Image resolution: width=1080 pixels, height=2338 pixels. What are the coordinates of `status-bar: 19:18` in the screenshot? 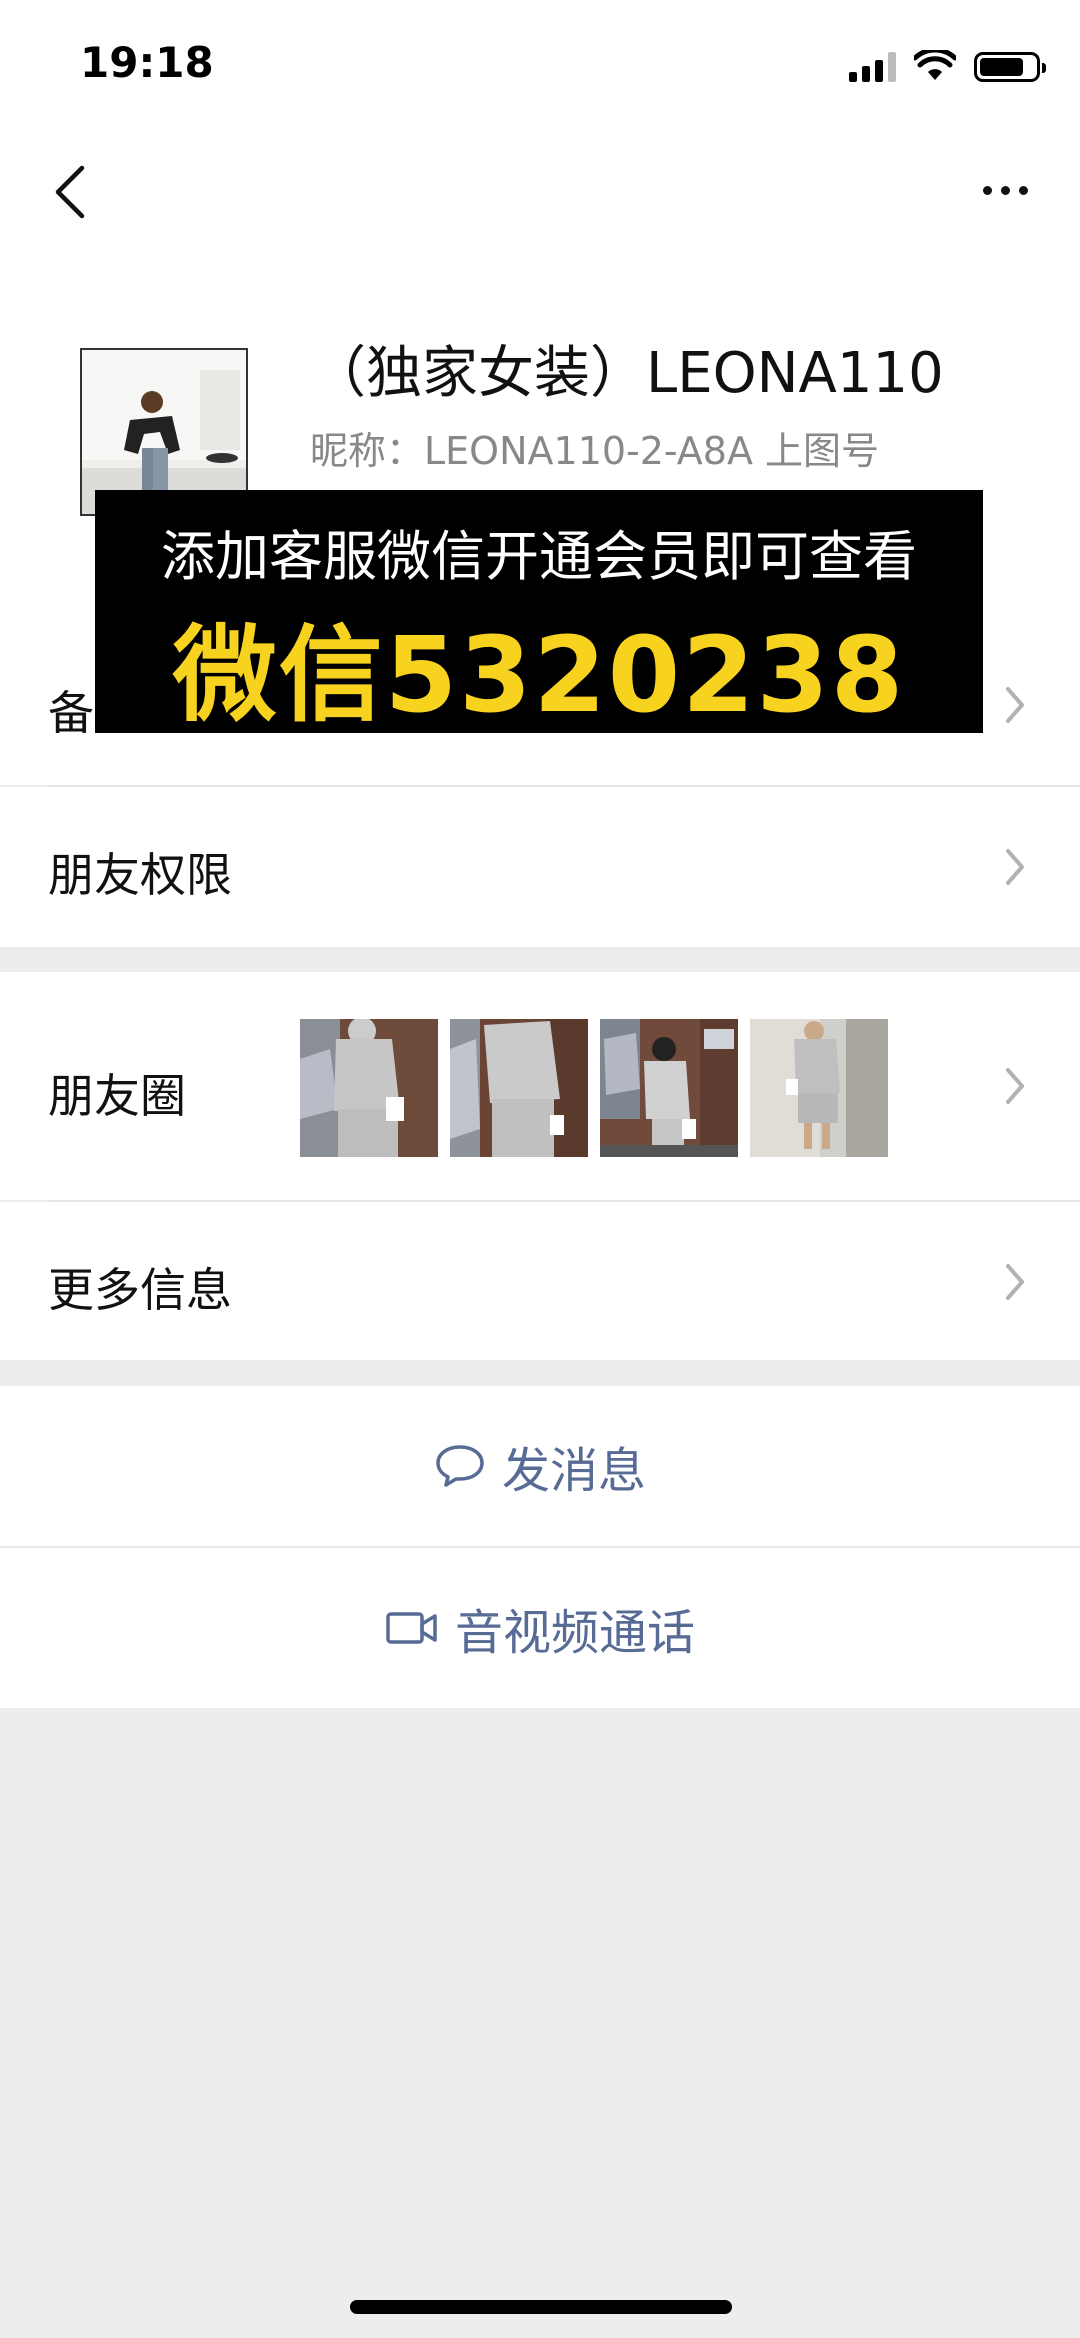 It's located at (540, 65).